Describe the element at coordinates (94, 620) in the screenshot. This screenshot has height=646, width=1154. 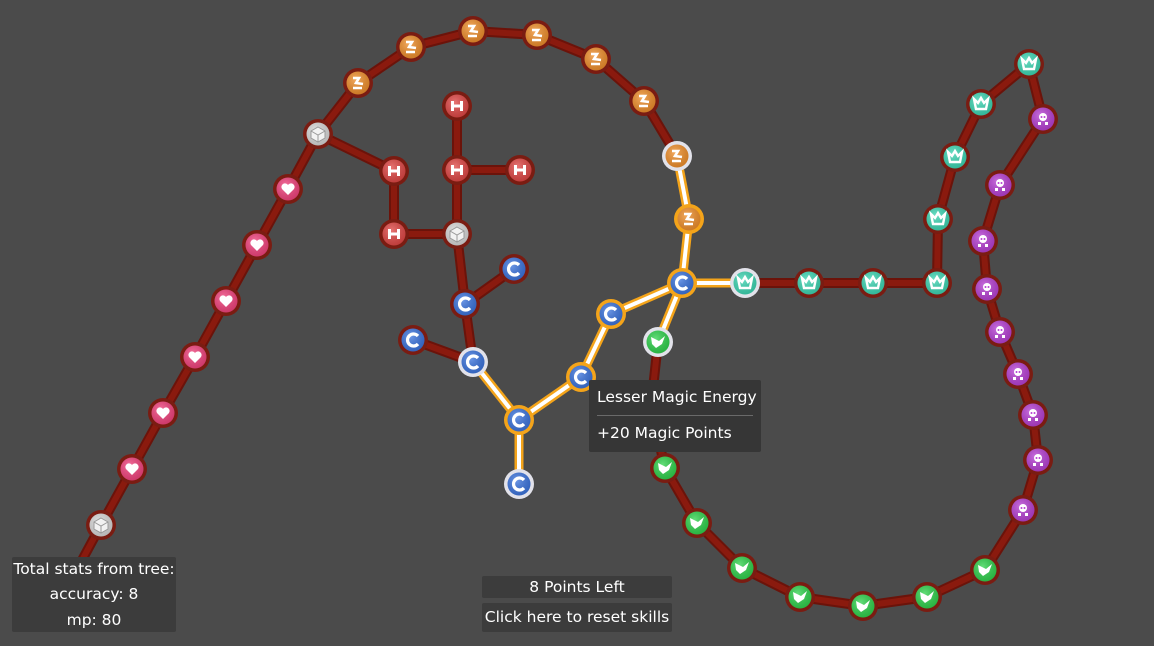
I see `stat-mp: mp: 80` at that location.